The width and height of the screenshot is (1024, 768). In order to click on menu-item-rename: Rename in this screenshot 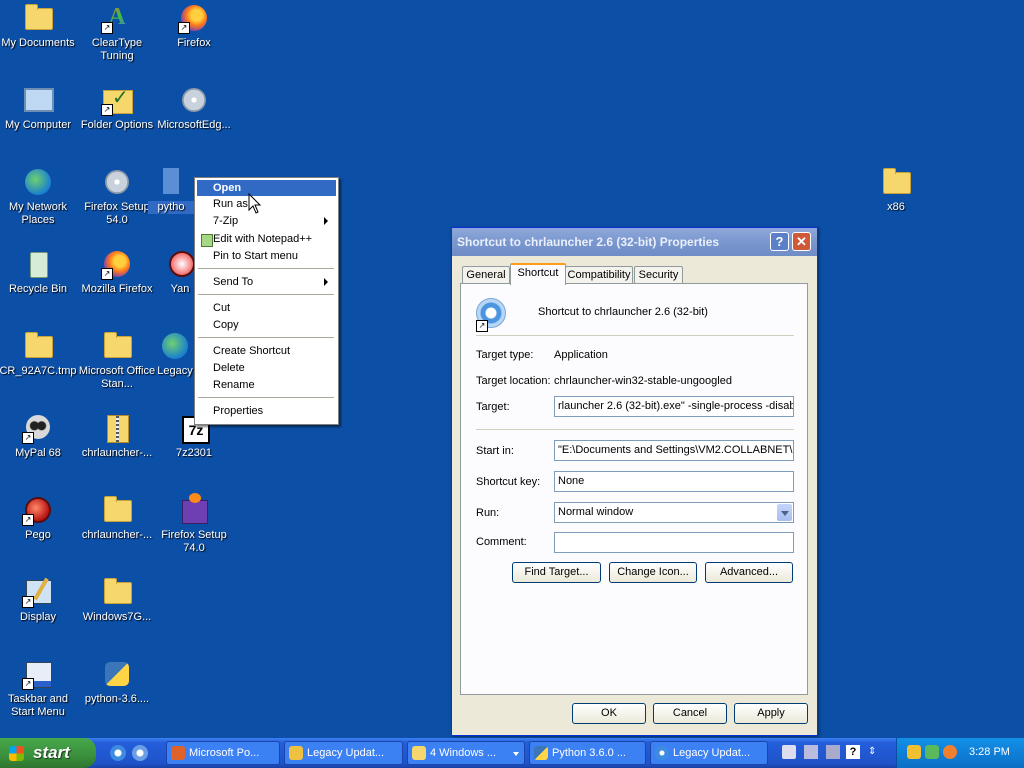, I will do `click(266, 385)`.